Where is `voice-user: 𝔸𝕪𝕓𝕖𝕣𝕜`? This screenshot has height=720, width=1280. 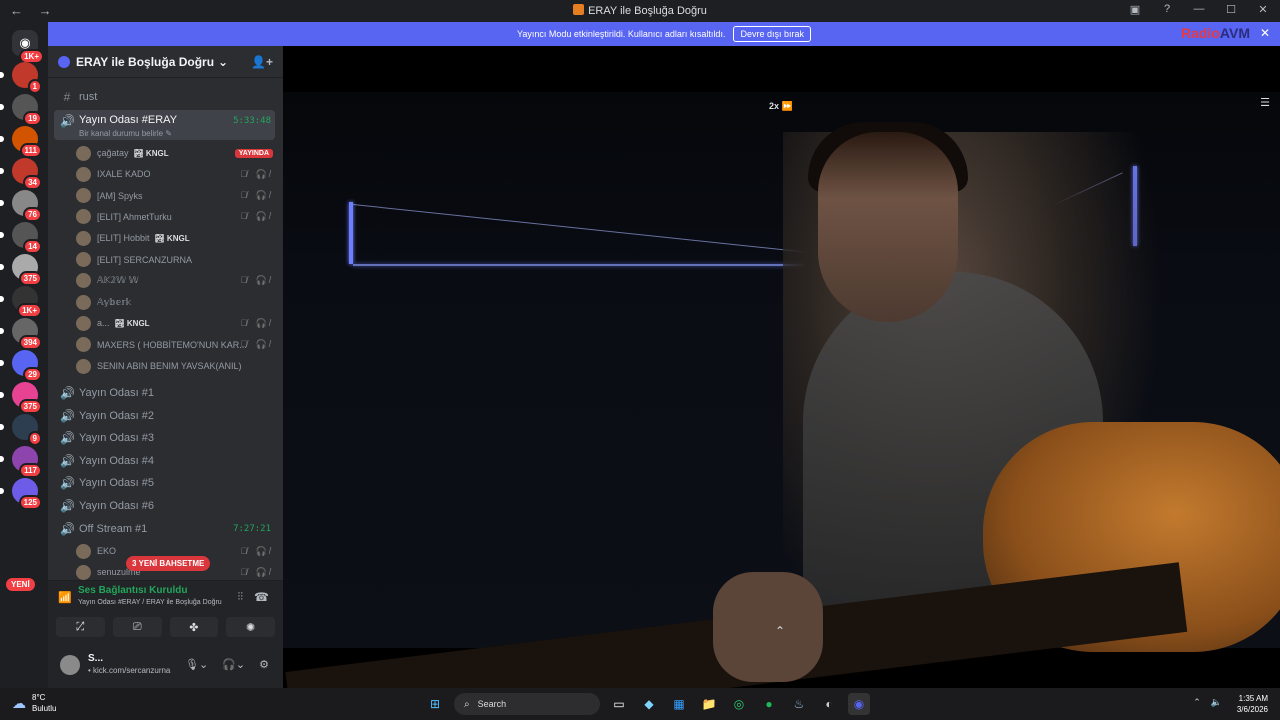
voice-user: 𝔸𝕪𝕓𝕖𝕣𝕜 is located at coordinates (174, 302).